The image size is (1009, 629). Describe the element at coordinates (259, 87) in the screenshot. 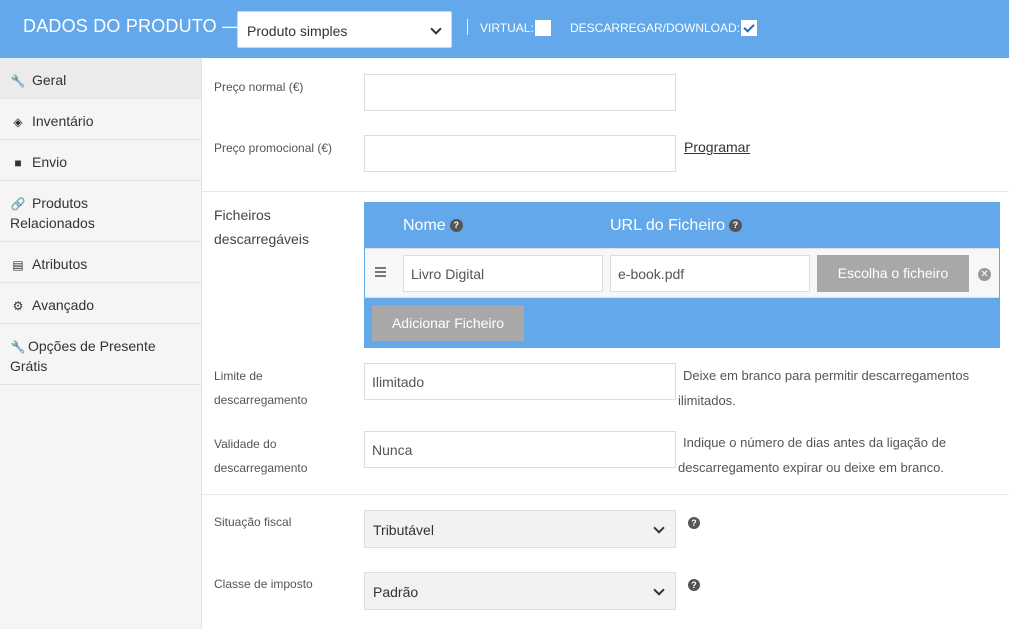

I see `regular-price-label: Preço normal (€)` at that location.